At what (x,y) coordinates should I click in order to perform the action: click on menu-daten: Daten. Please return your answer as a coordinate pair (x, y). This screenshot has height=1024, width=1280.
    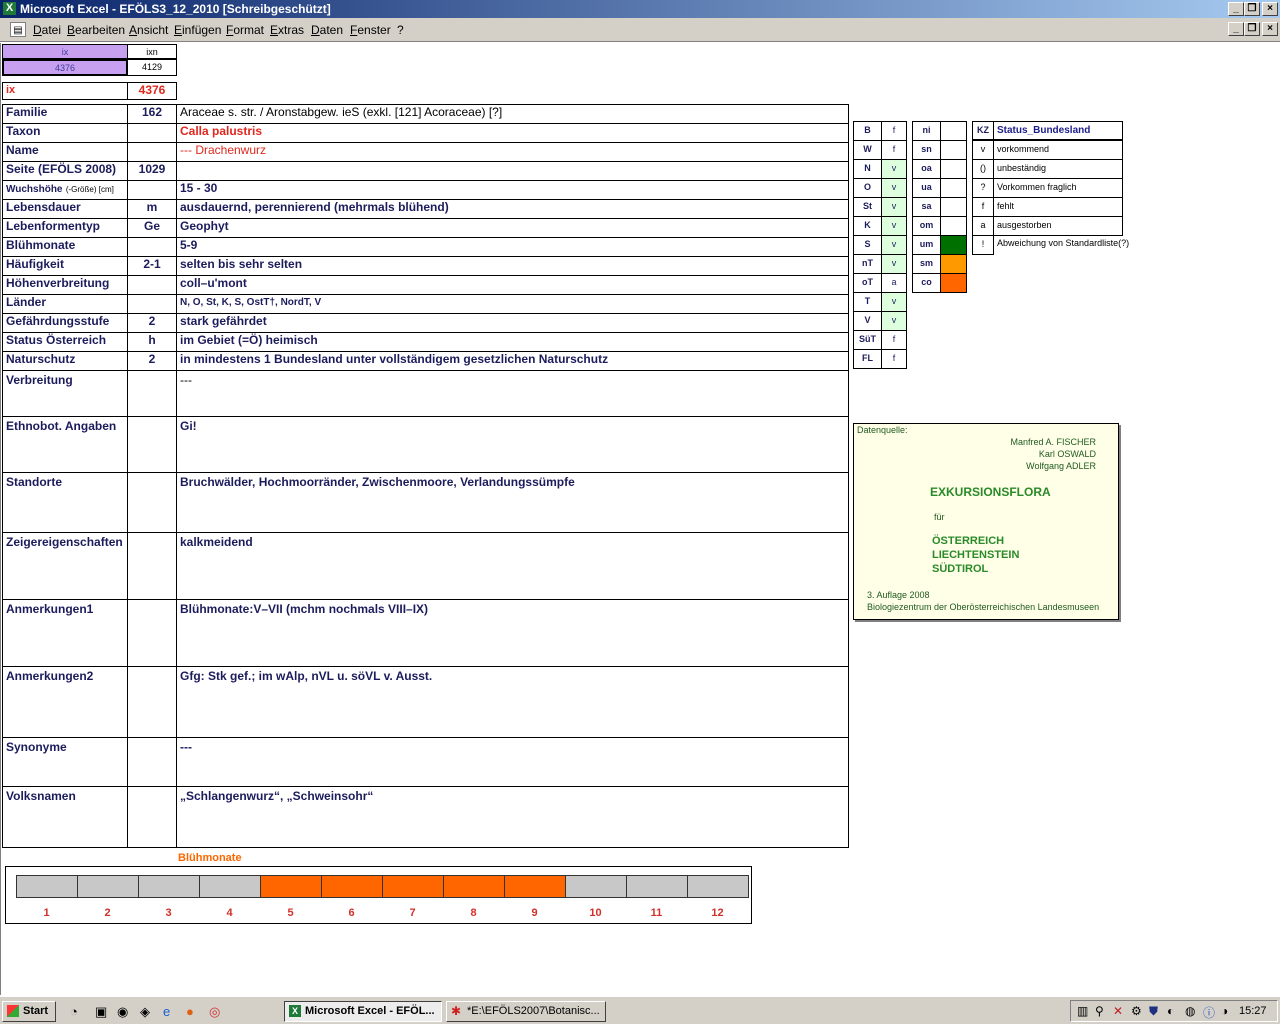
    Looking at the image, I should click on (327, 30).